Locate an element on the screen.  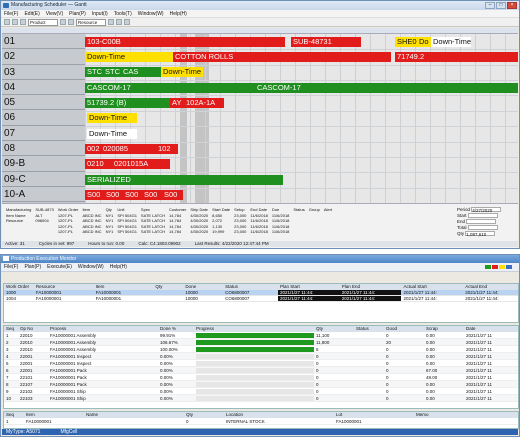
gantt-bar: 103-C00B is located at coordinates (185, 41).